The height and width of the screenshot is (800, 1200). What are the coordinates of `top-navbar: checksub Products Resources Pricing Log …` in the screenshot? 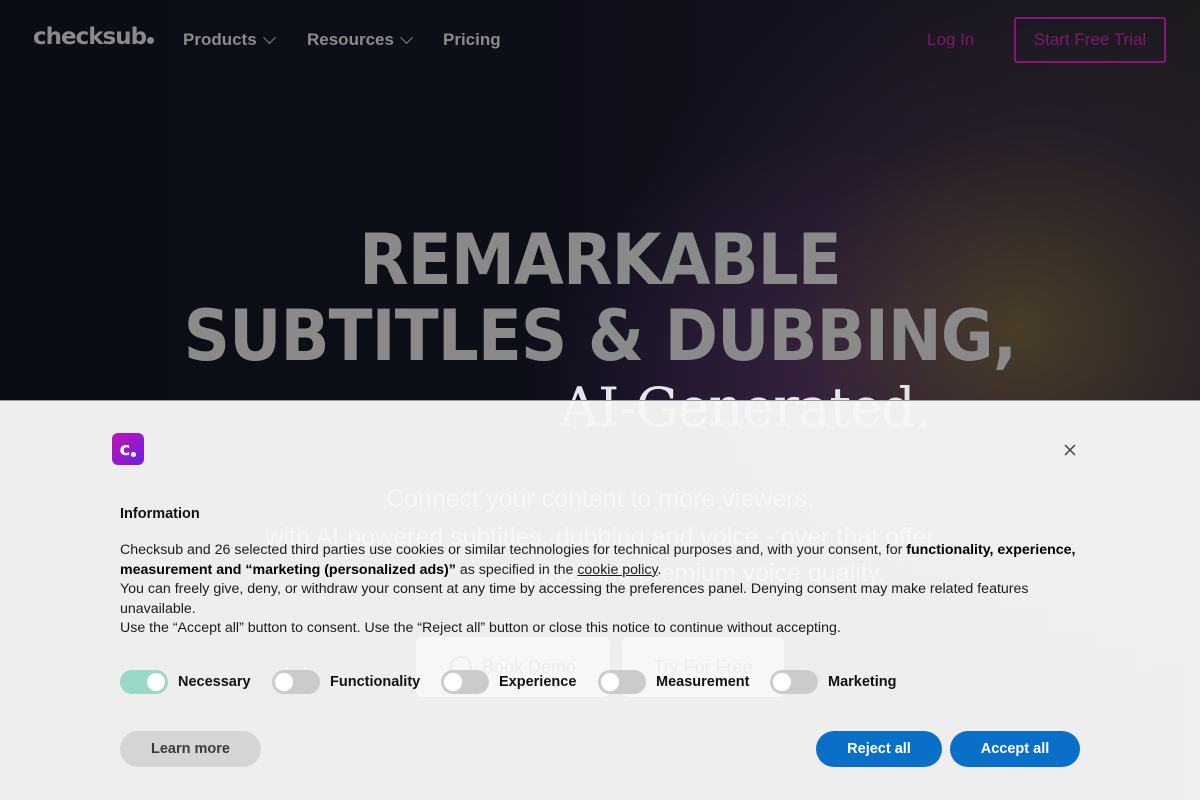 It's located at (600, 40).